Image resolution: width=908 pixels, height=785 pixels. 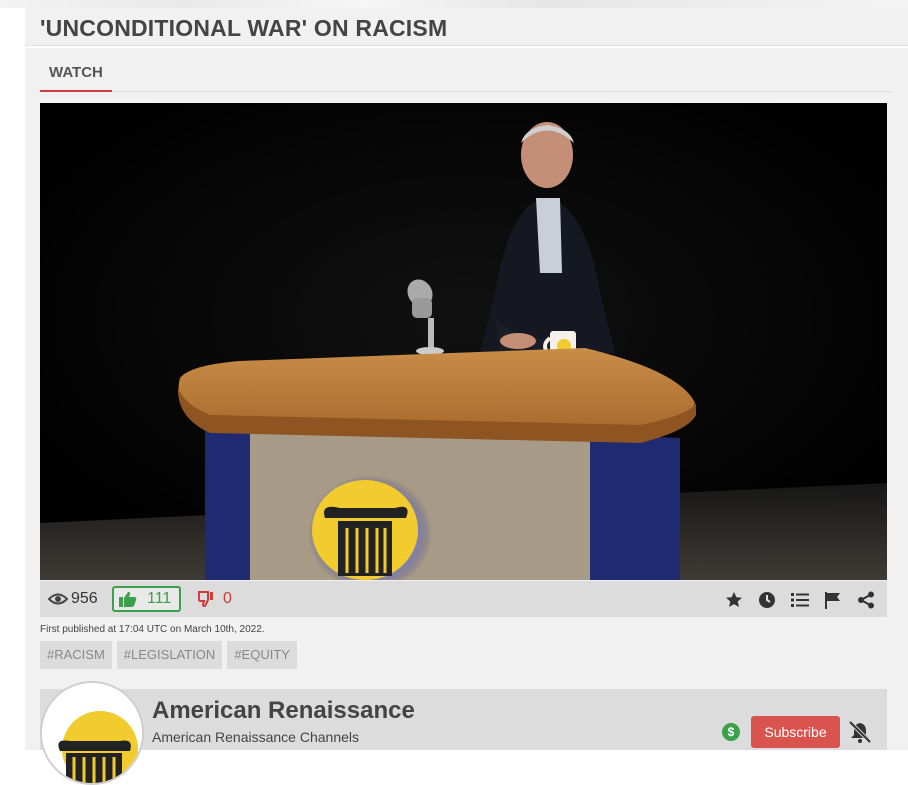 I want to click on channel-subtitle: American Renaissance Channels, so click(x=255, y=737).